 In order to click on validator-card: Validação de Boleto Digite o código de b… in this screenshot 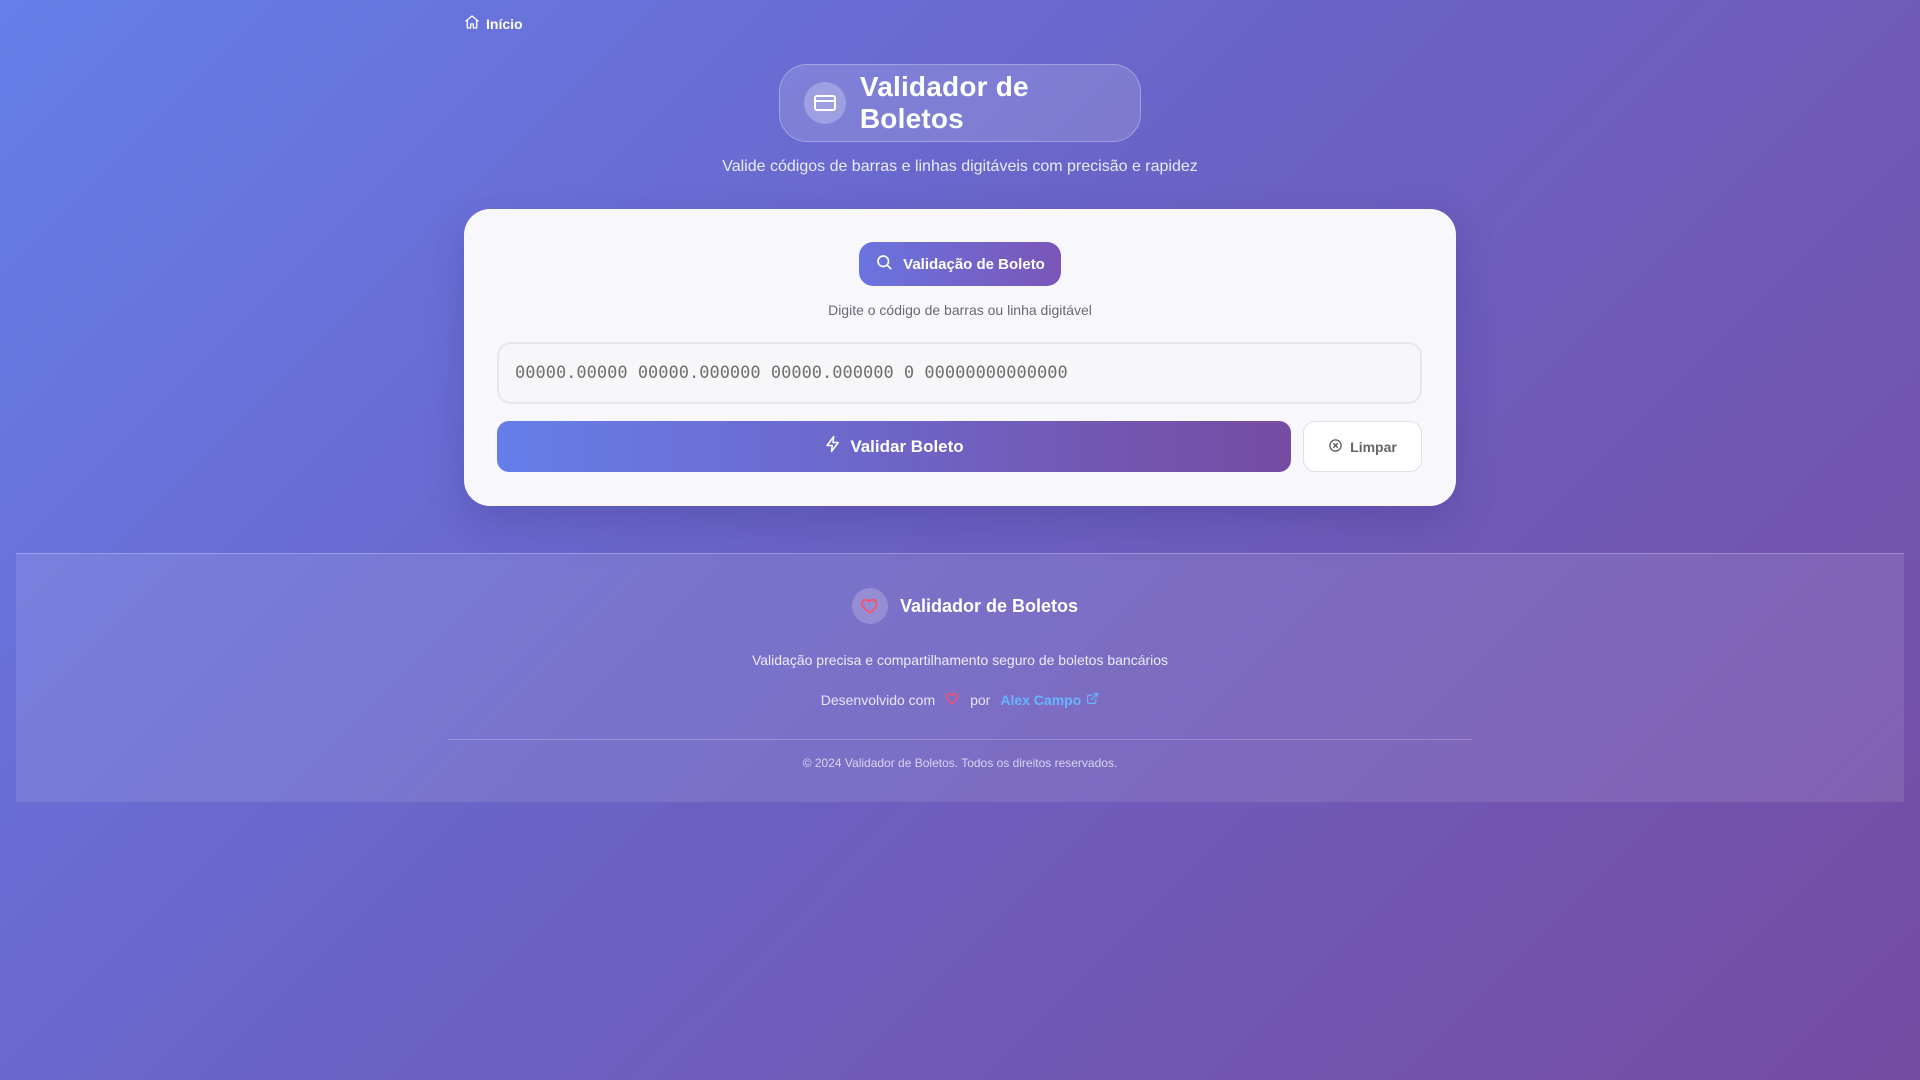, I will do `click(960, 357)`.